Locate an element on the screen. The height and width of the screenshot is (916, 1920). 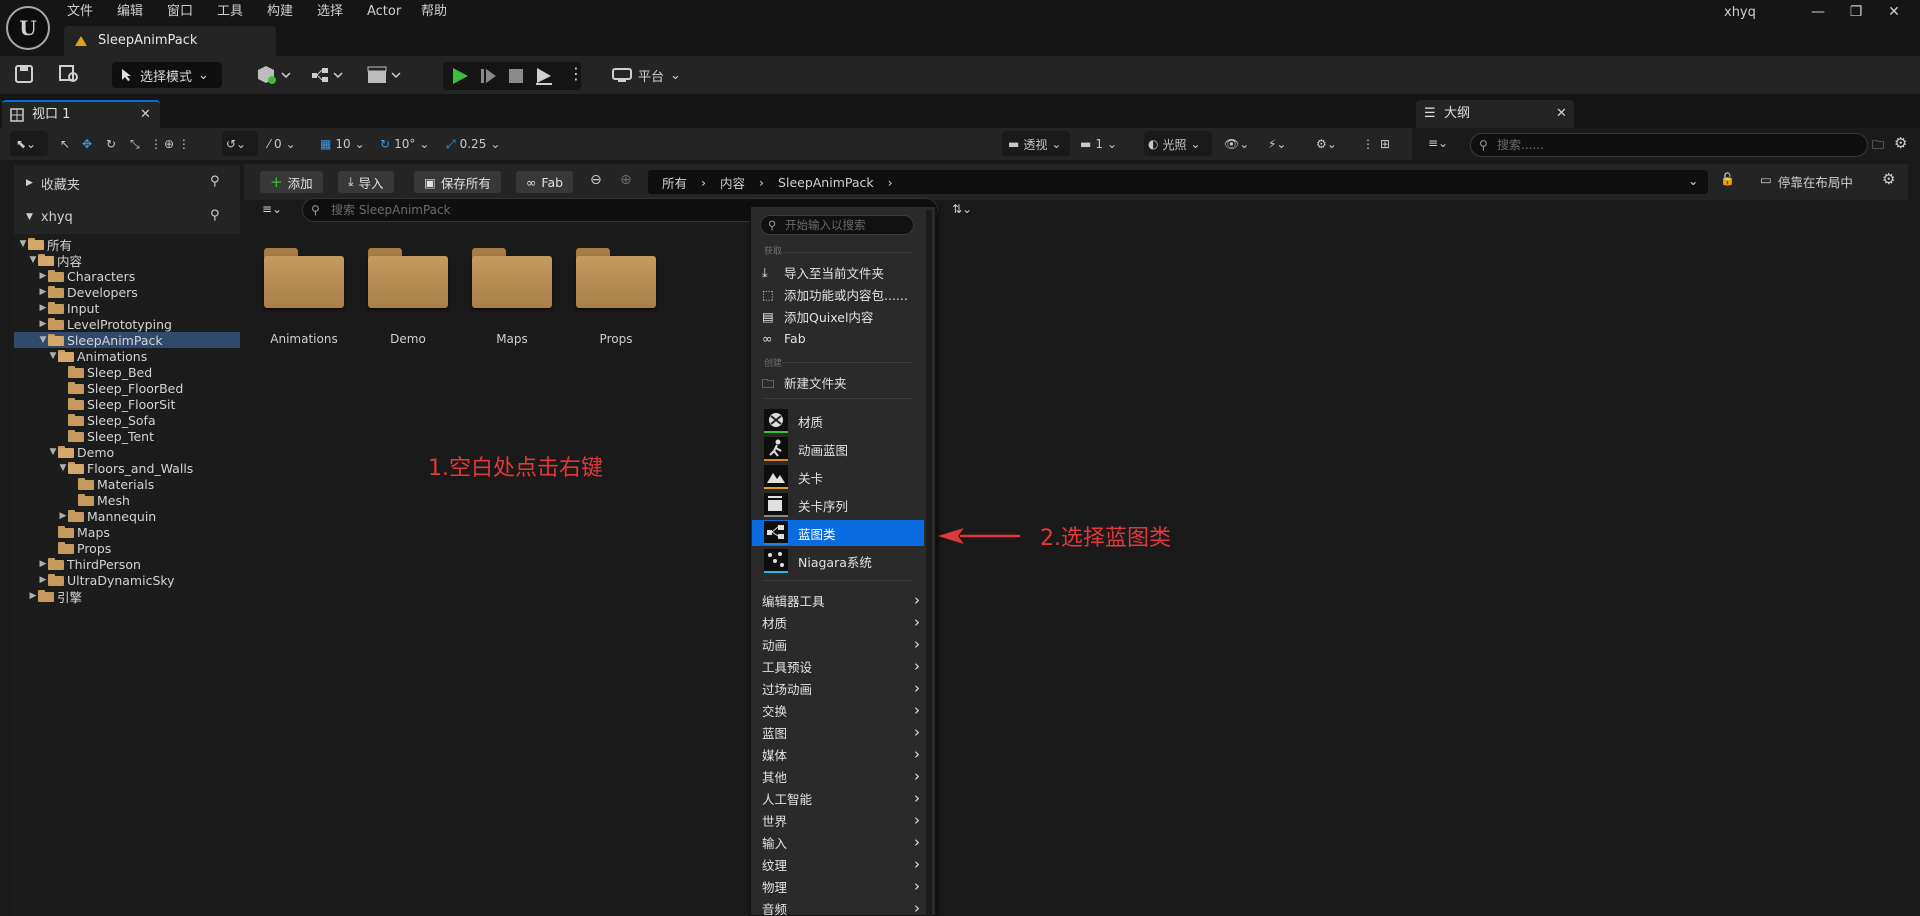
menu-edit: 编辑 is located at coordinates (130, 12).